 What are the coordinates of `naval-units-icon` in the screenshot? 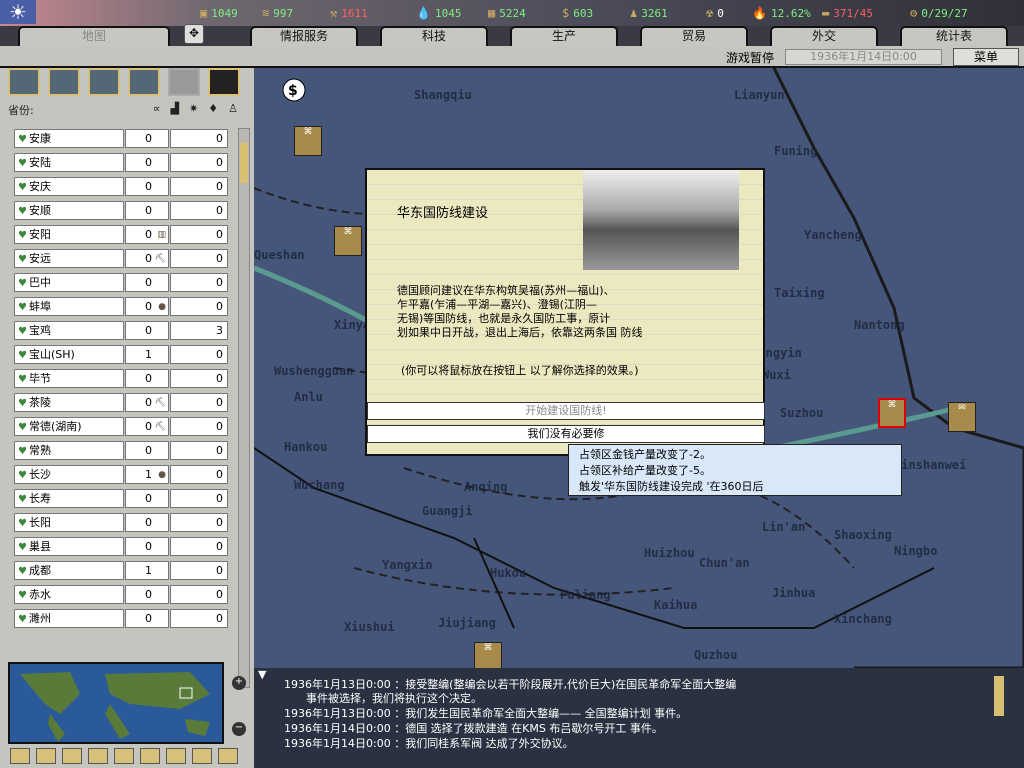 It's located at (144, 82).